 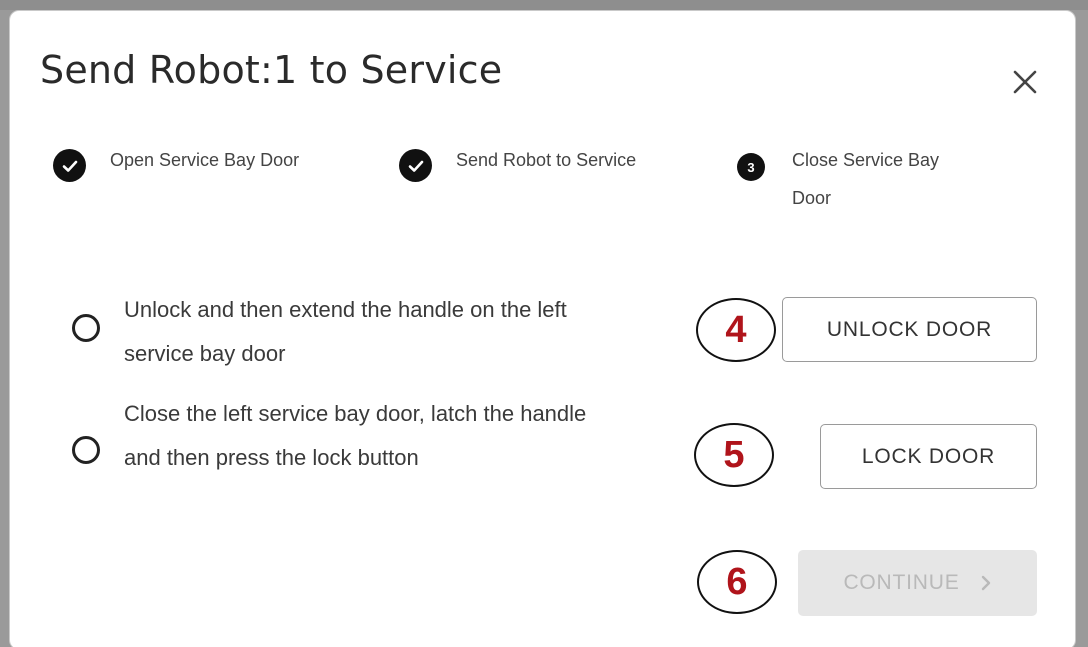 I want to click on step-label: Close Service Bay Door, so click(x=866, y=179).